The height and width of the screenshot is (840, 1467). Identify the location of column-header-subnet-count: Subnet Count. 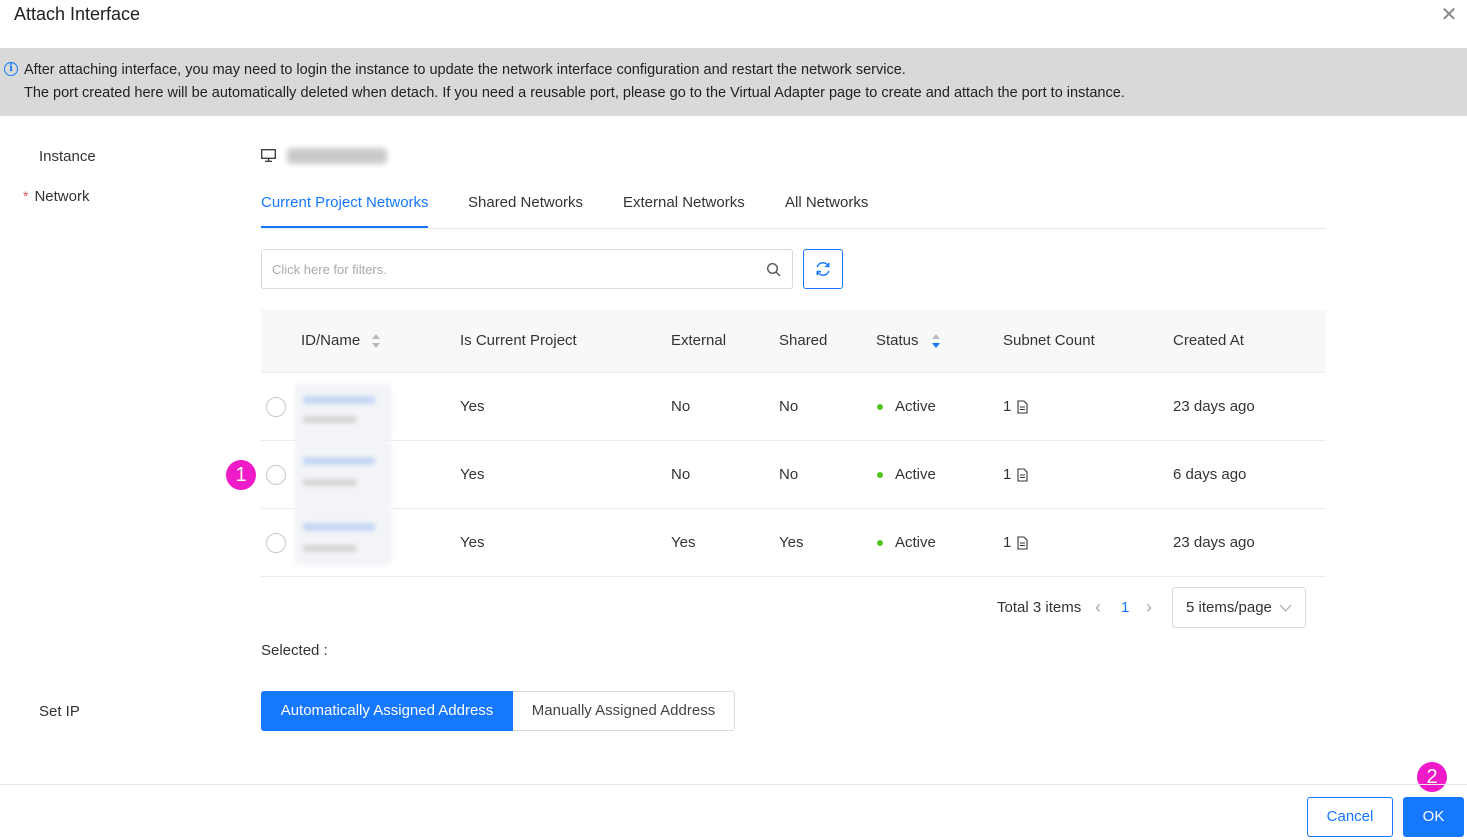
(1049, 340).